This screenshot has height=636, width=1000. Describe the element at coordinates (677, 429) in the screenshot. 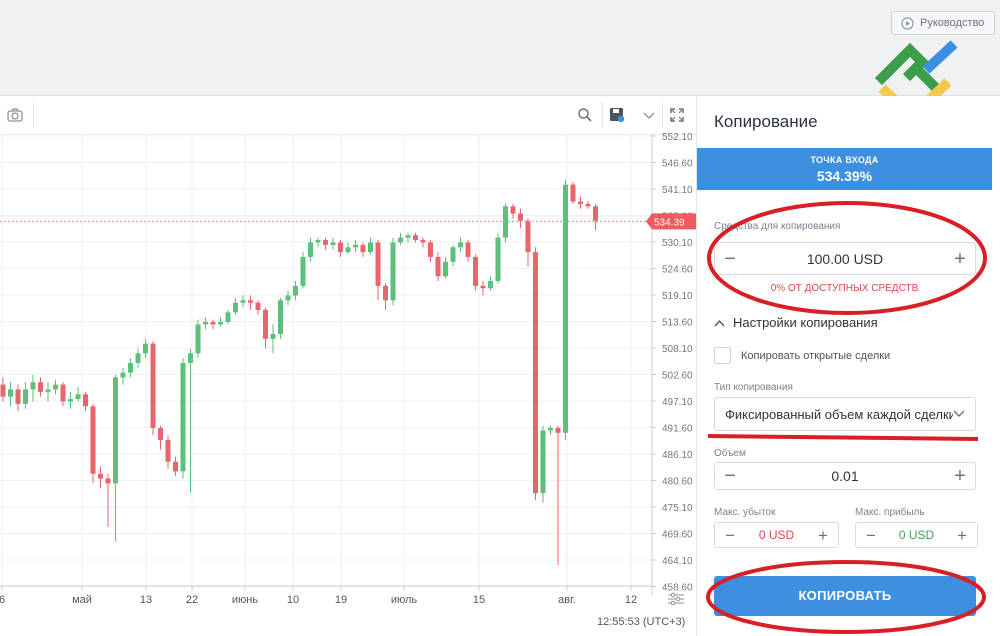

I see `y-tick-label: 491.60` at that location.